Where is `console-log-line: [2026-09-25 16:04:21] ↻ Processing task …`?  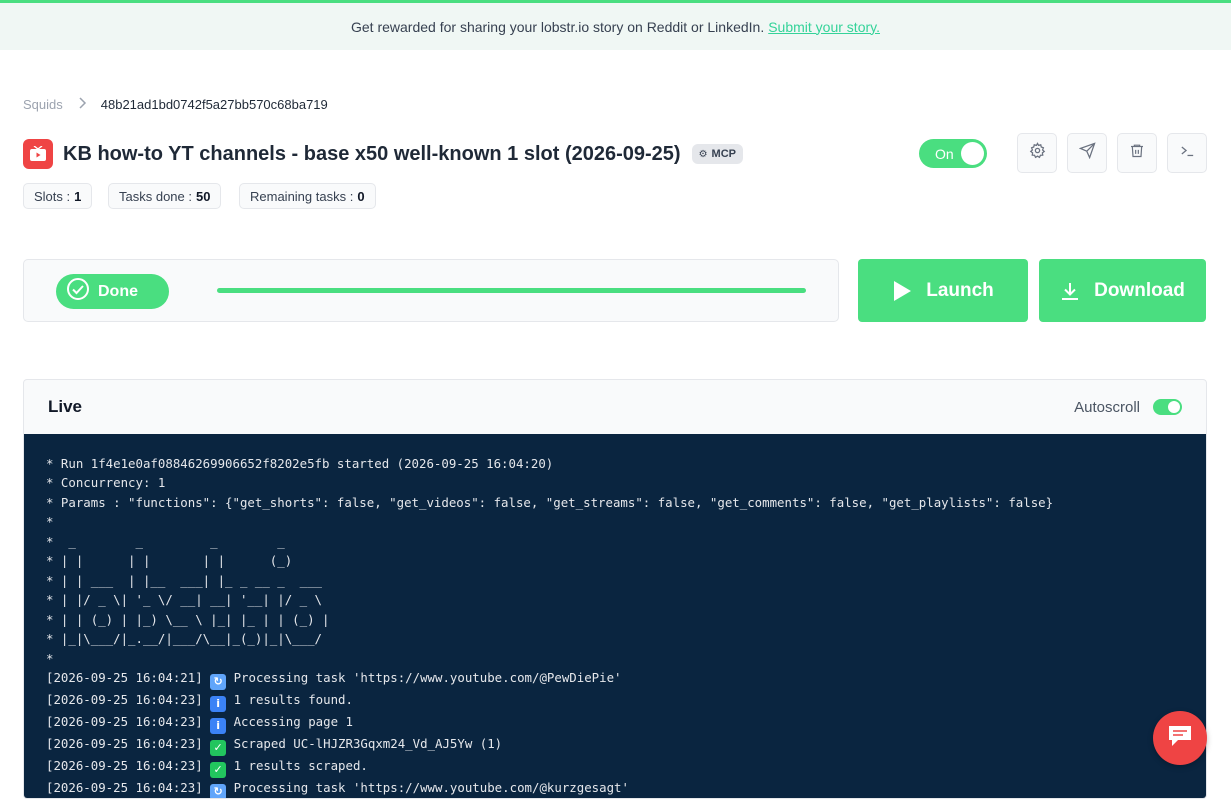 console-log-line: [2026-09-25 16:04:21] ↻ Processing task … is located at coordinates (334, 679).